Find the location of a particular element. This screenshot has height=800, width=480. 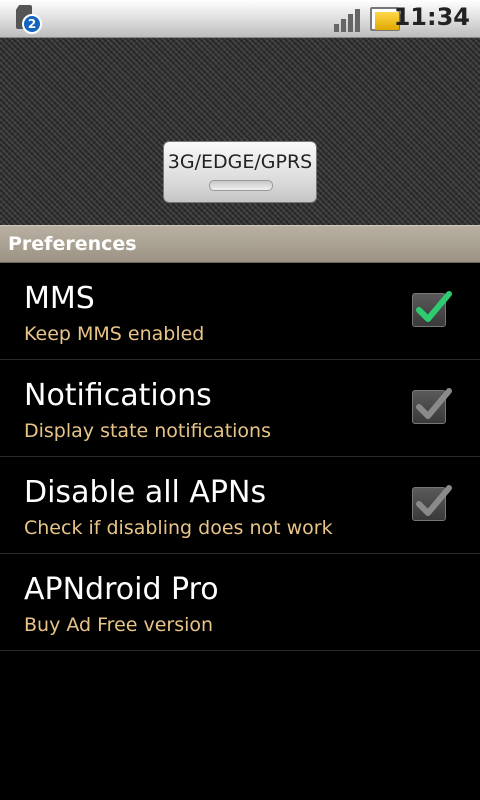

sim-notification-icon: 2 is located at coordinates (28, 19).